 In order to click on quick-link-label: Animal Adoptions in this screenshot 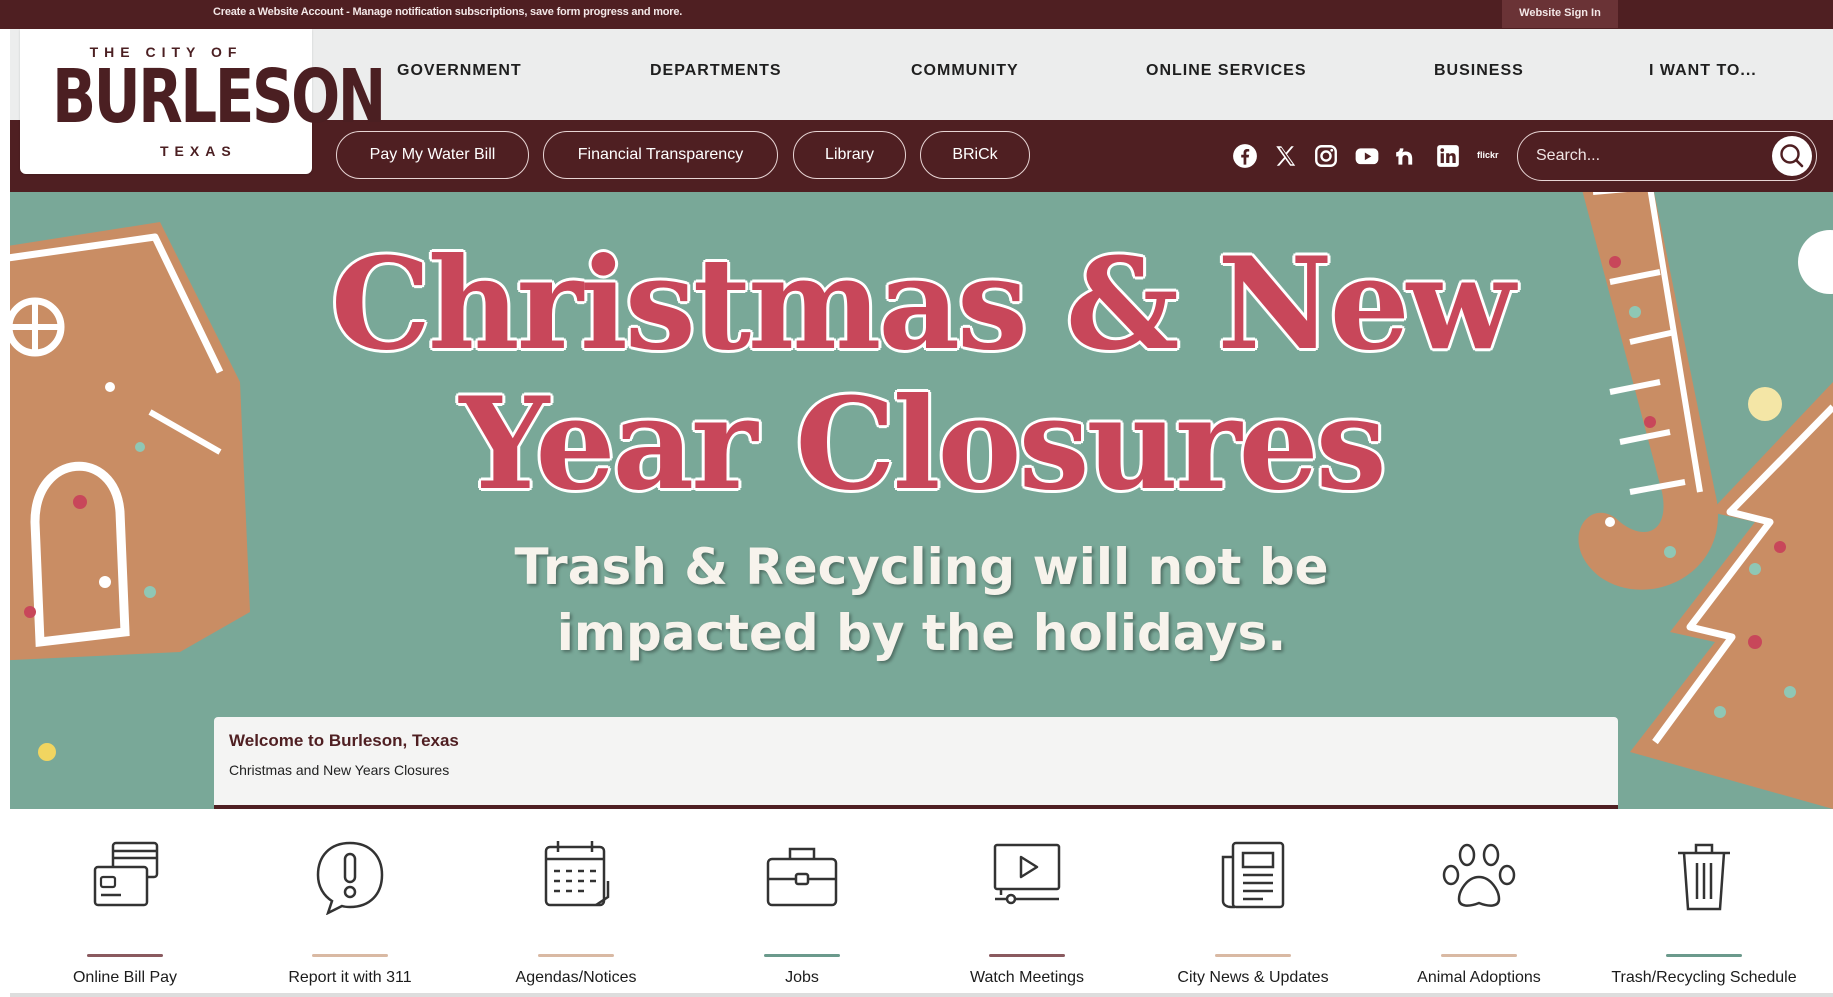, I will do `click(1479, 977)`.